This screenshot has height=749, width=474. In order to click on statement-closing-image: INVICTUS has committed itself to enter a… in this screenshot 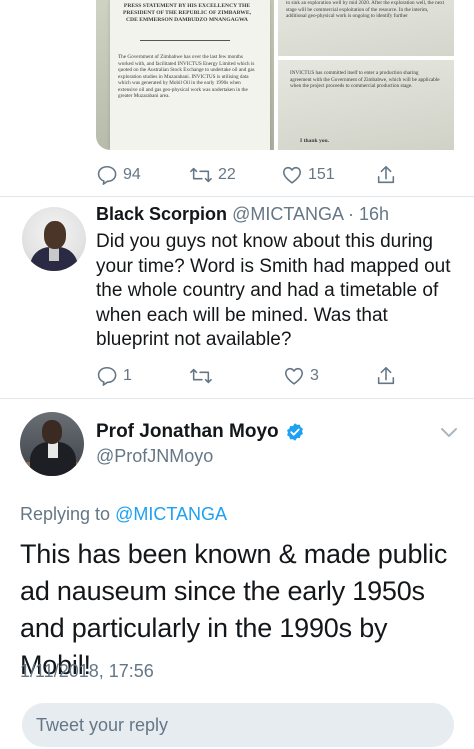, I will do `click(366, 105)`.